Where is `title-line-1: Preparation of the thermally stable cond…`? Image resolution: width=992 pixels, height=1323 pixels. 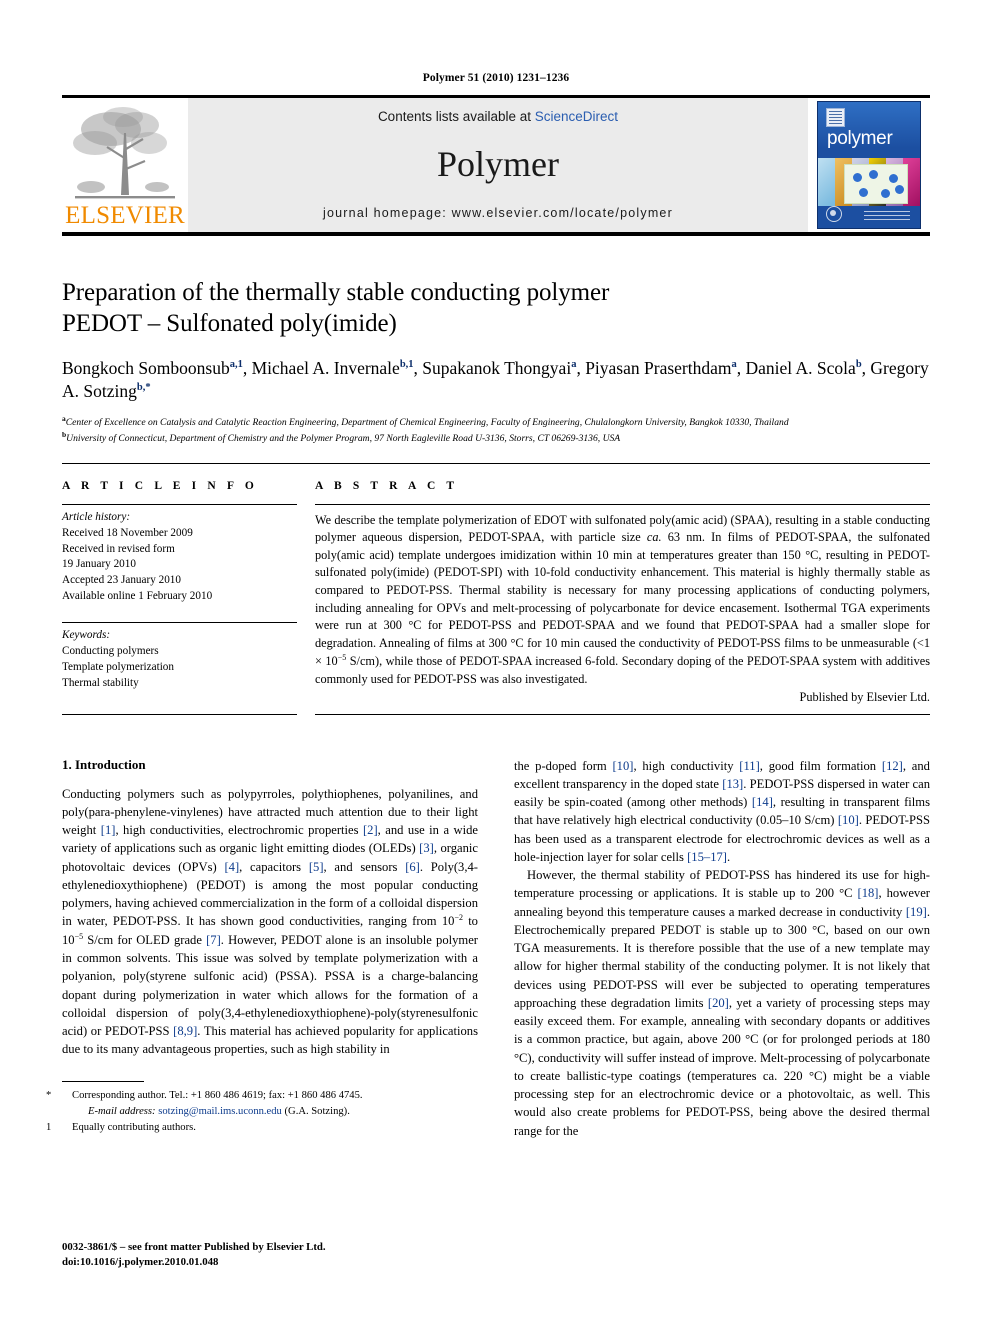
title-line-1: Preparation of the thermally stable cond… is located at coordinates (336, 292).